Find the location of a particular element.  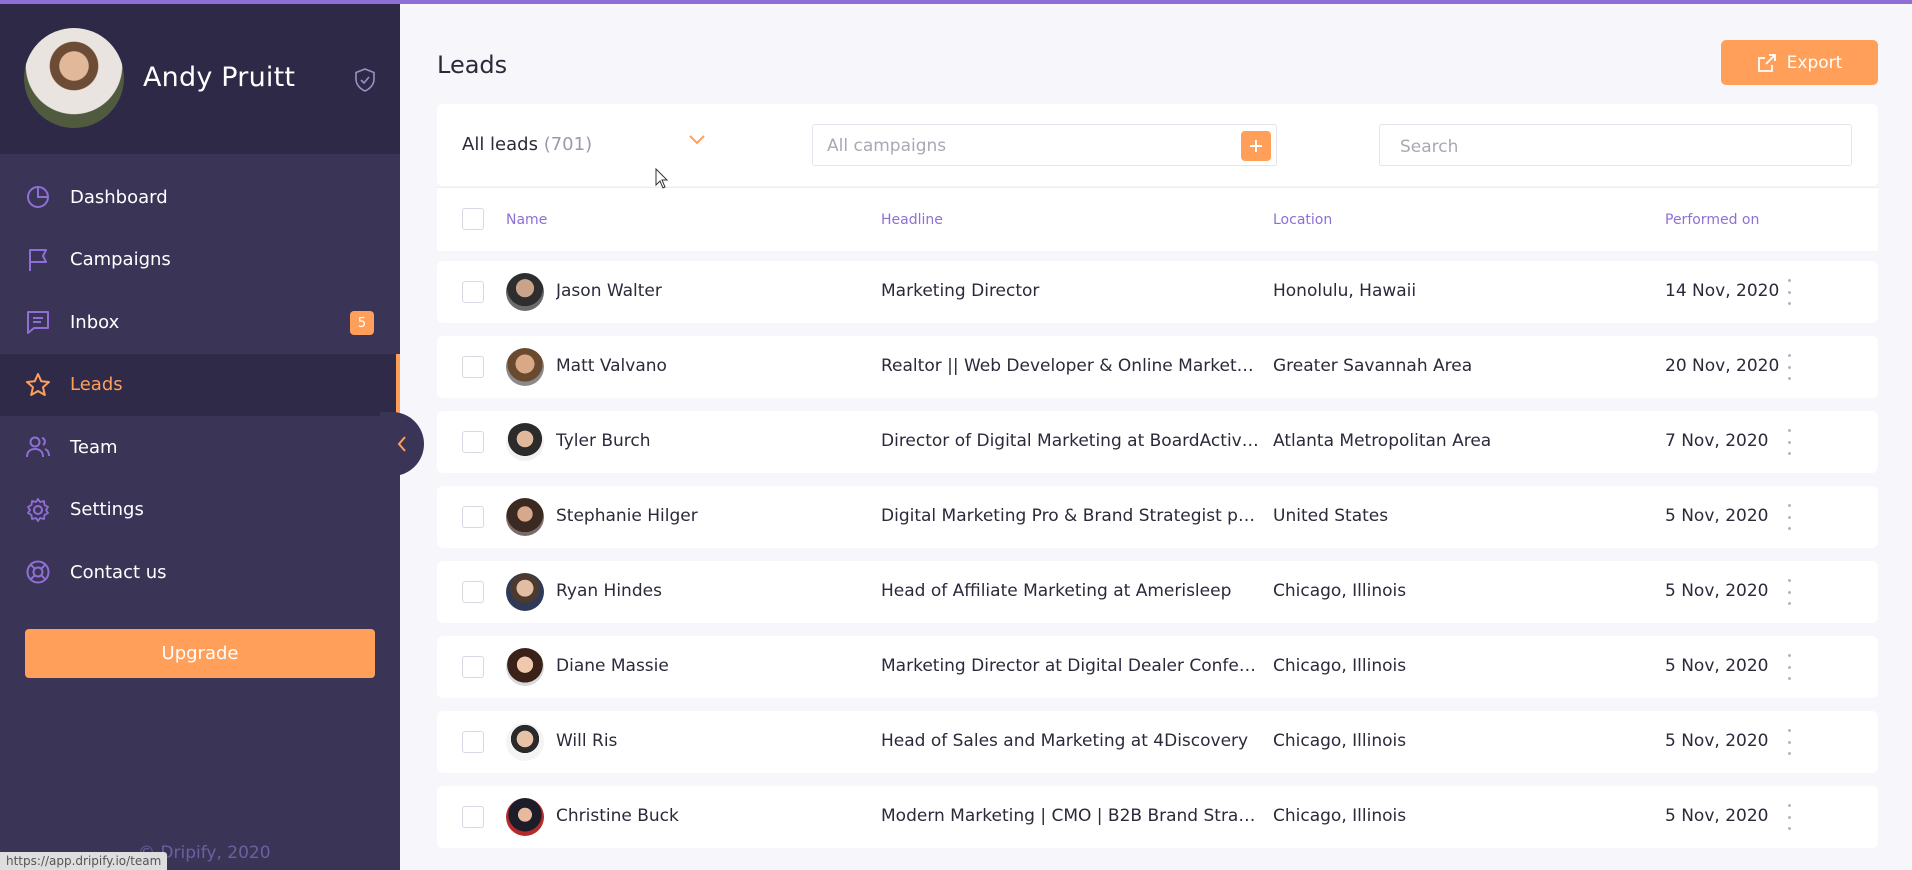

status-url: https://app.dripify.io/team is located at coordinates (84, 861).